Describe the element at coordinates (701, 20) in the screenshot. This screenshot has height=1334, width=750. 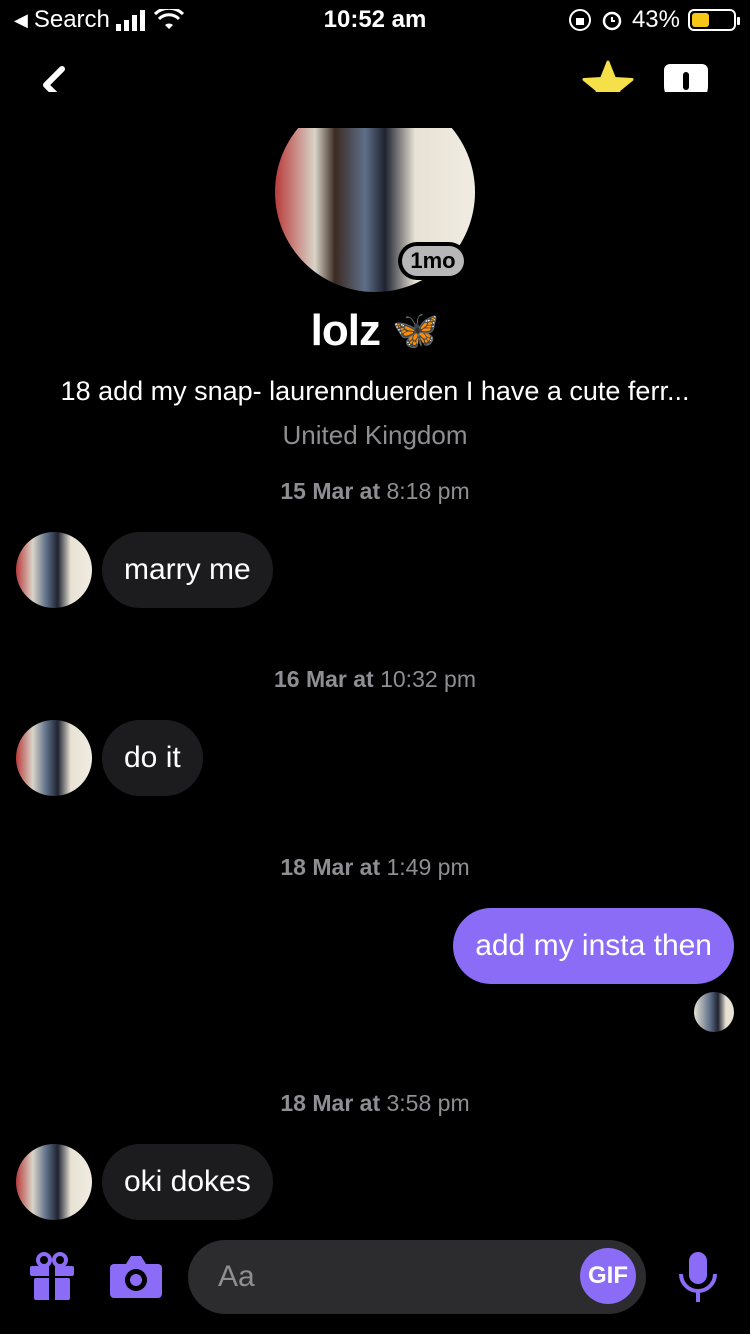
I see `battery-level` at that location.